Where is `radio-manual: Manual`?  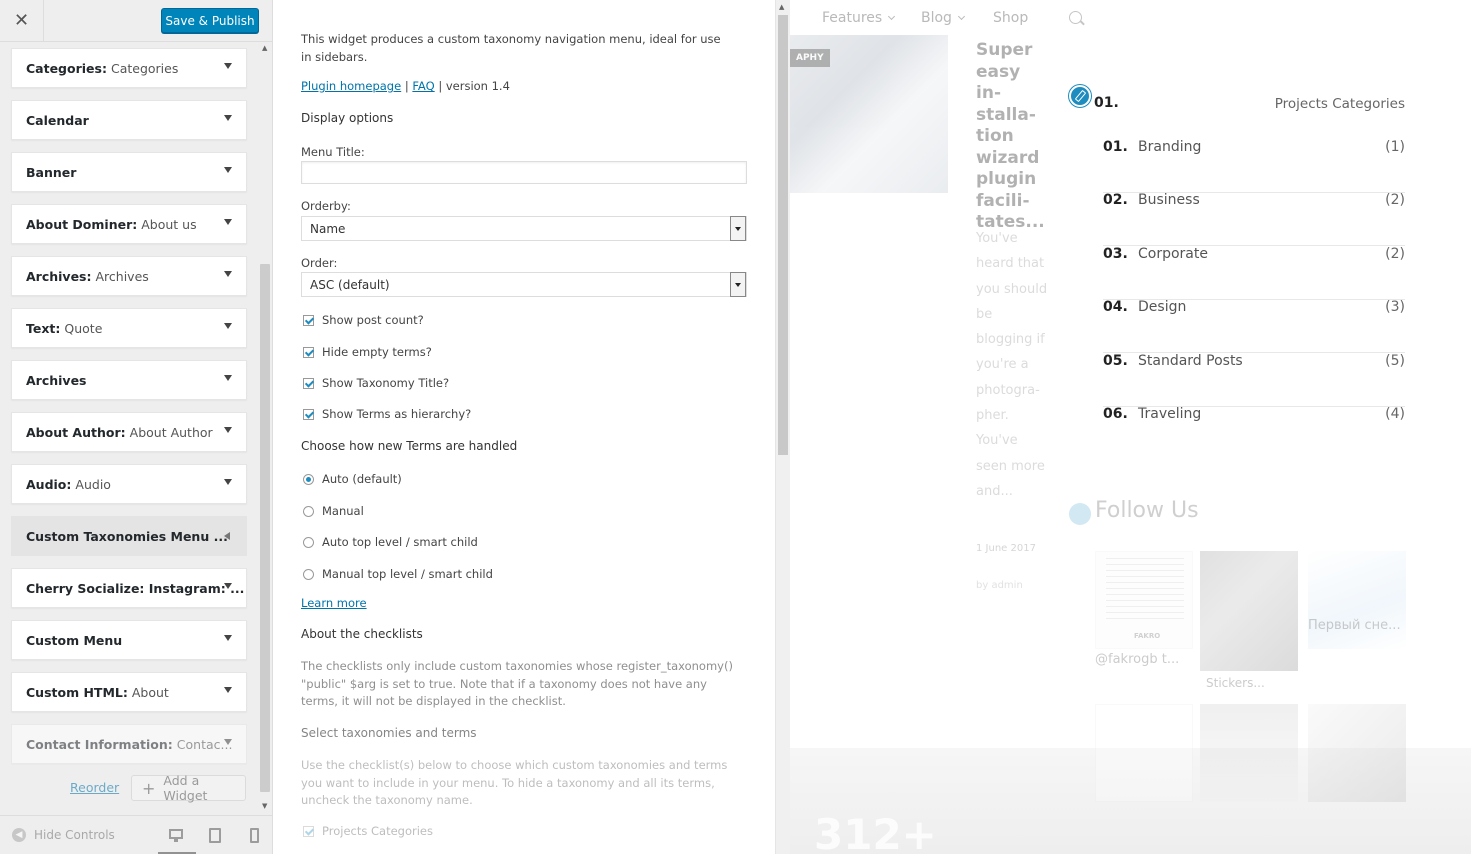 radio-manual: Manual is located at coordinates (333, 511).